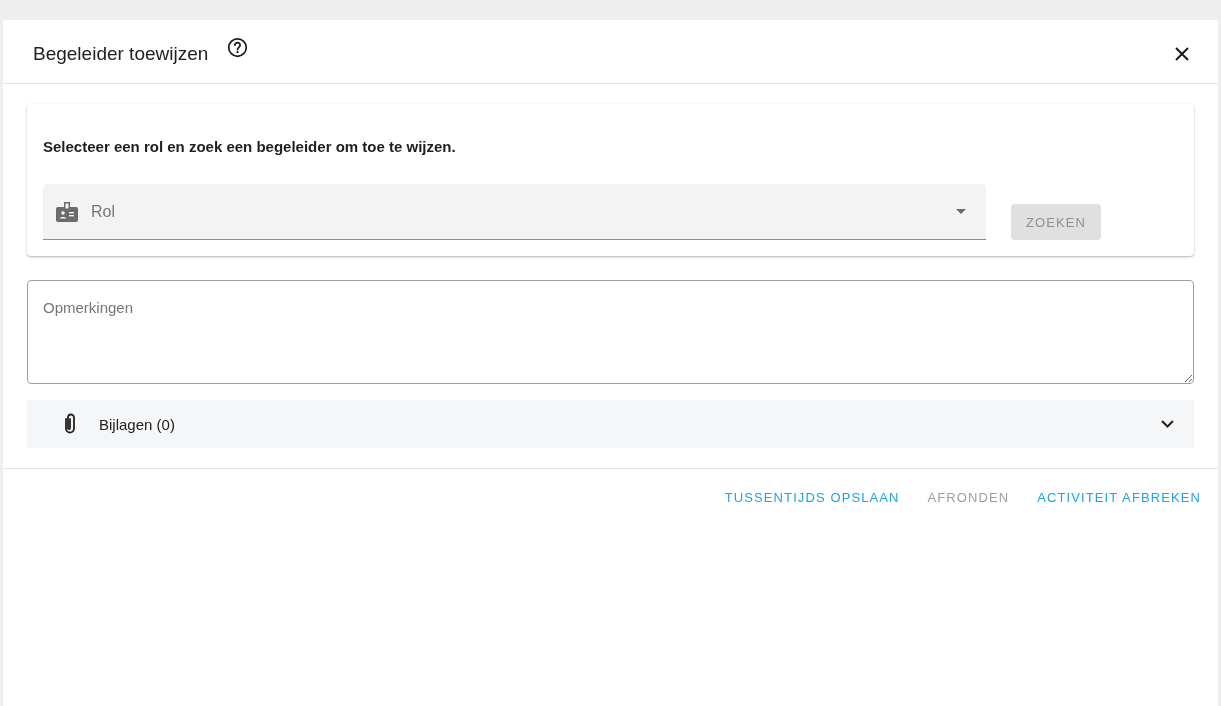 This screenshot has height=706, width=1221. I want to click on help-icon, so click(238, 47).